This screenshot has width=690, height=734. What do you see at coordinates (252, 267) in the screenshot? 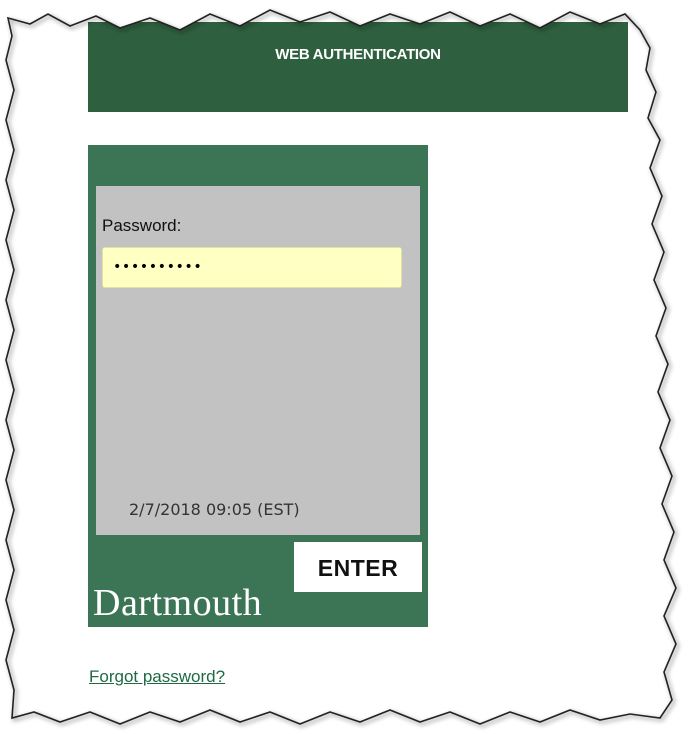
I see `password-field: ••••••••••` at bounding box center [252, 267].